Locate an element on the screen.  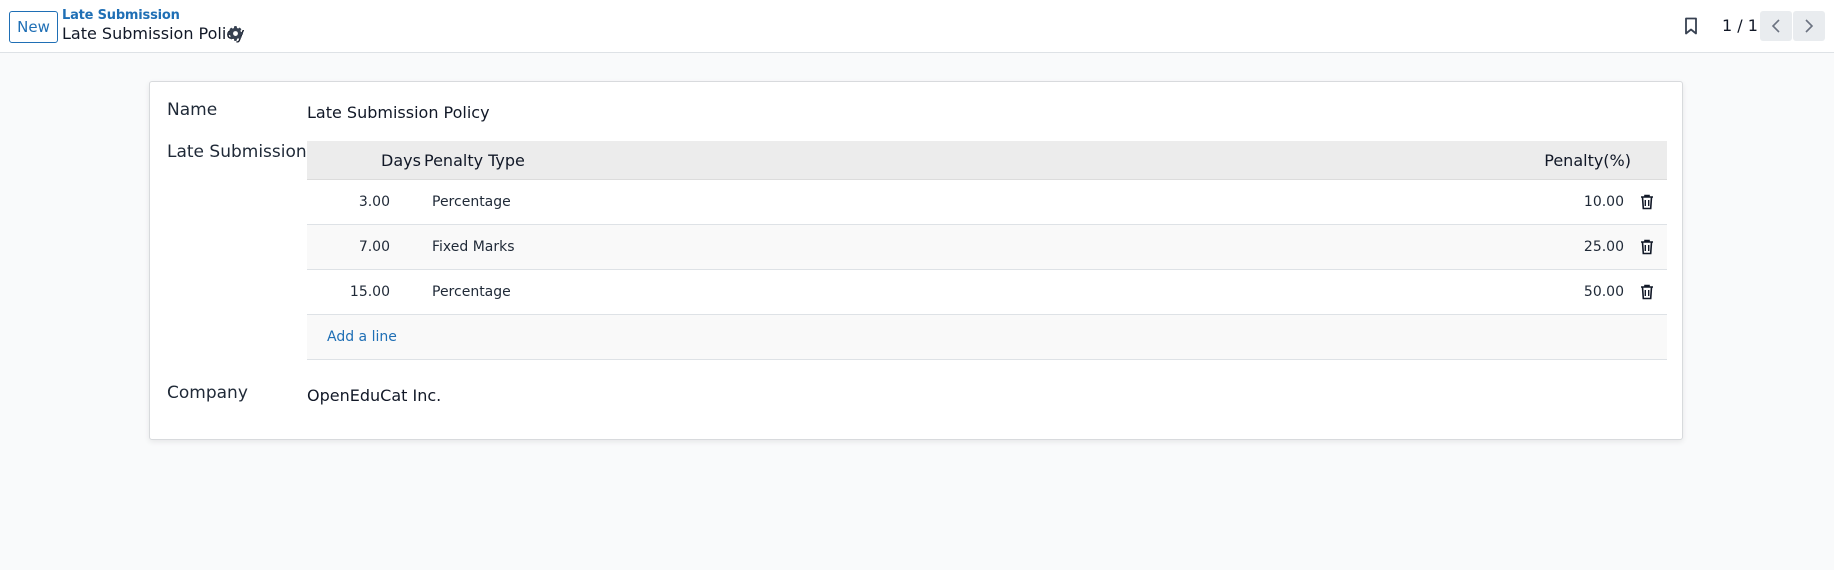
days-cell: 7.00 is located at coordinates (374, 247).